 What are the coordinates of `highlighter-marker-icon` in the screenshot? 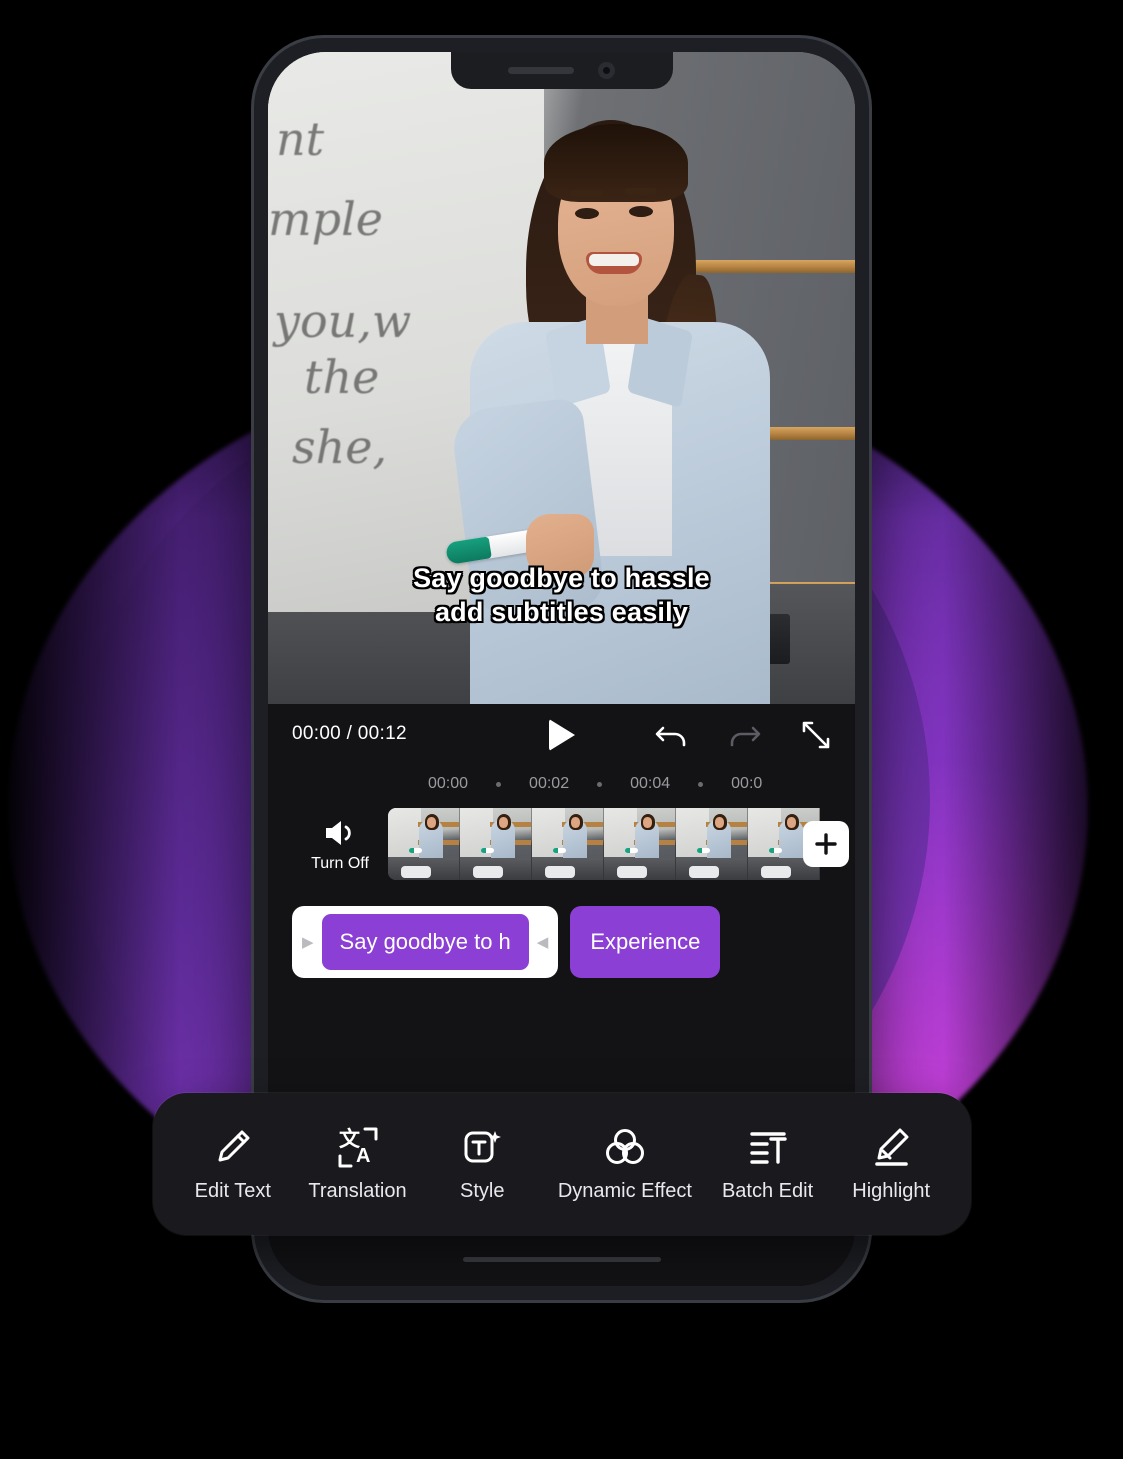 It's located at (892, 1147).